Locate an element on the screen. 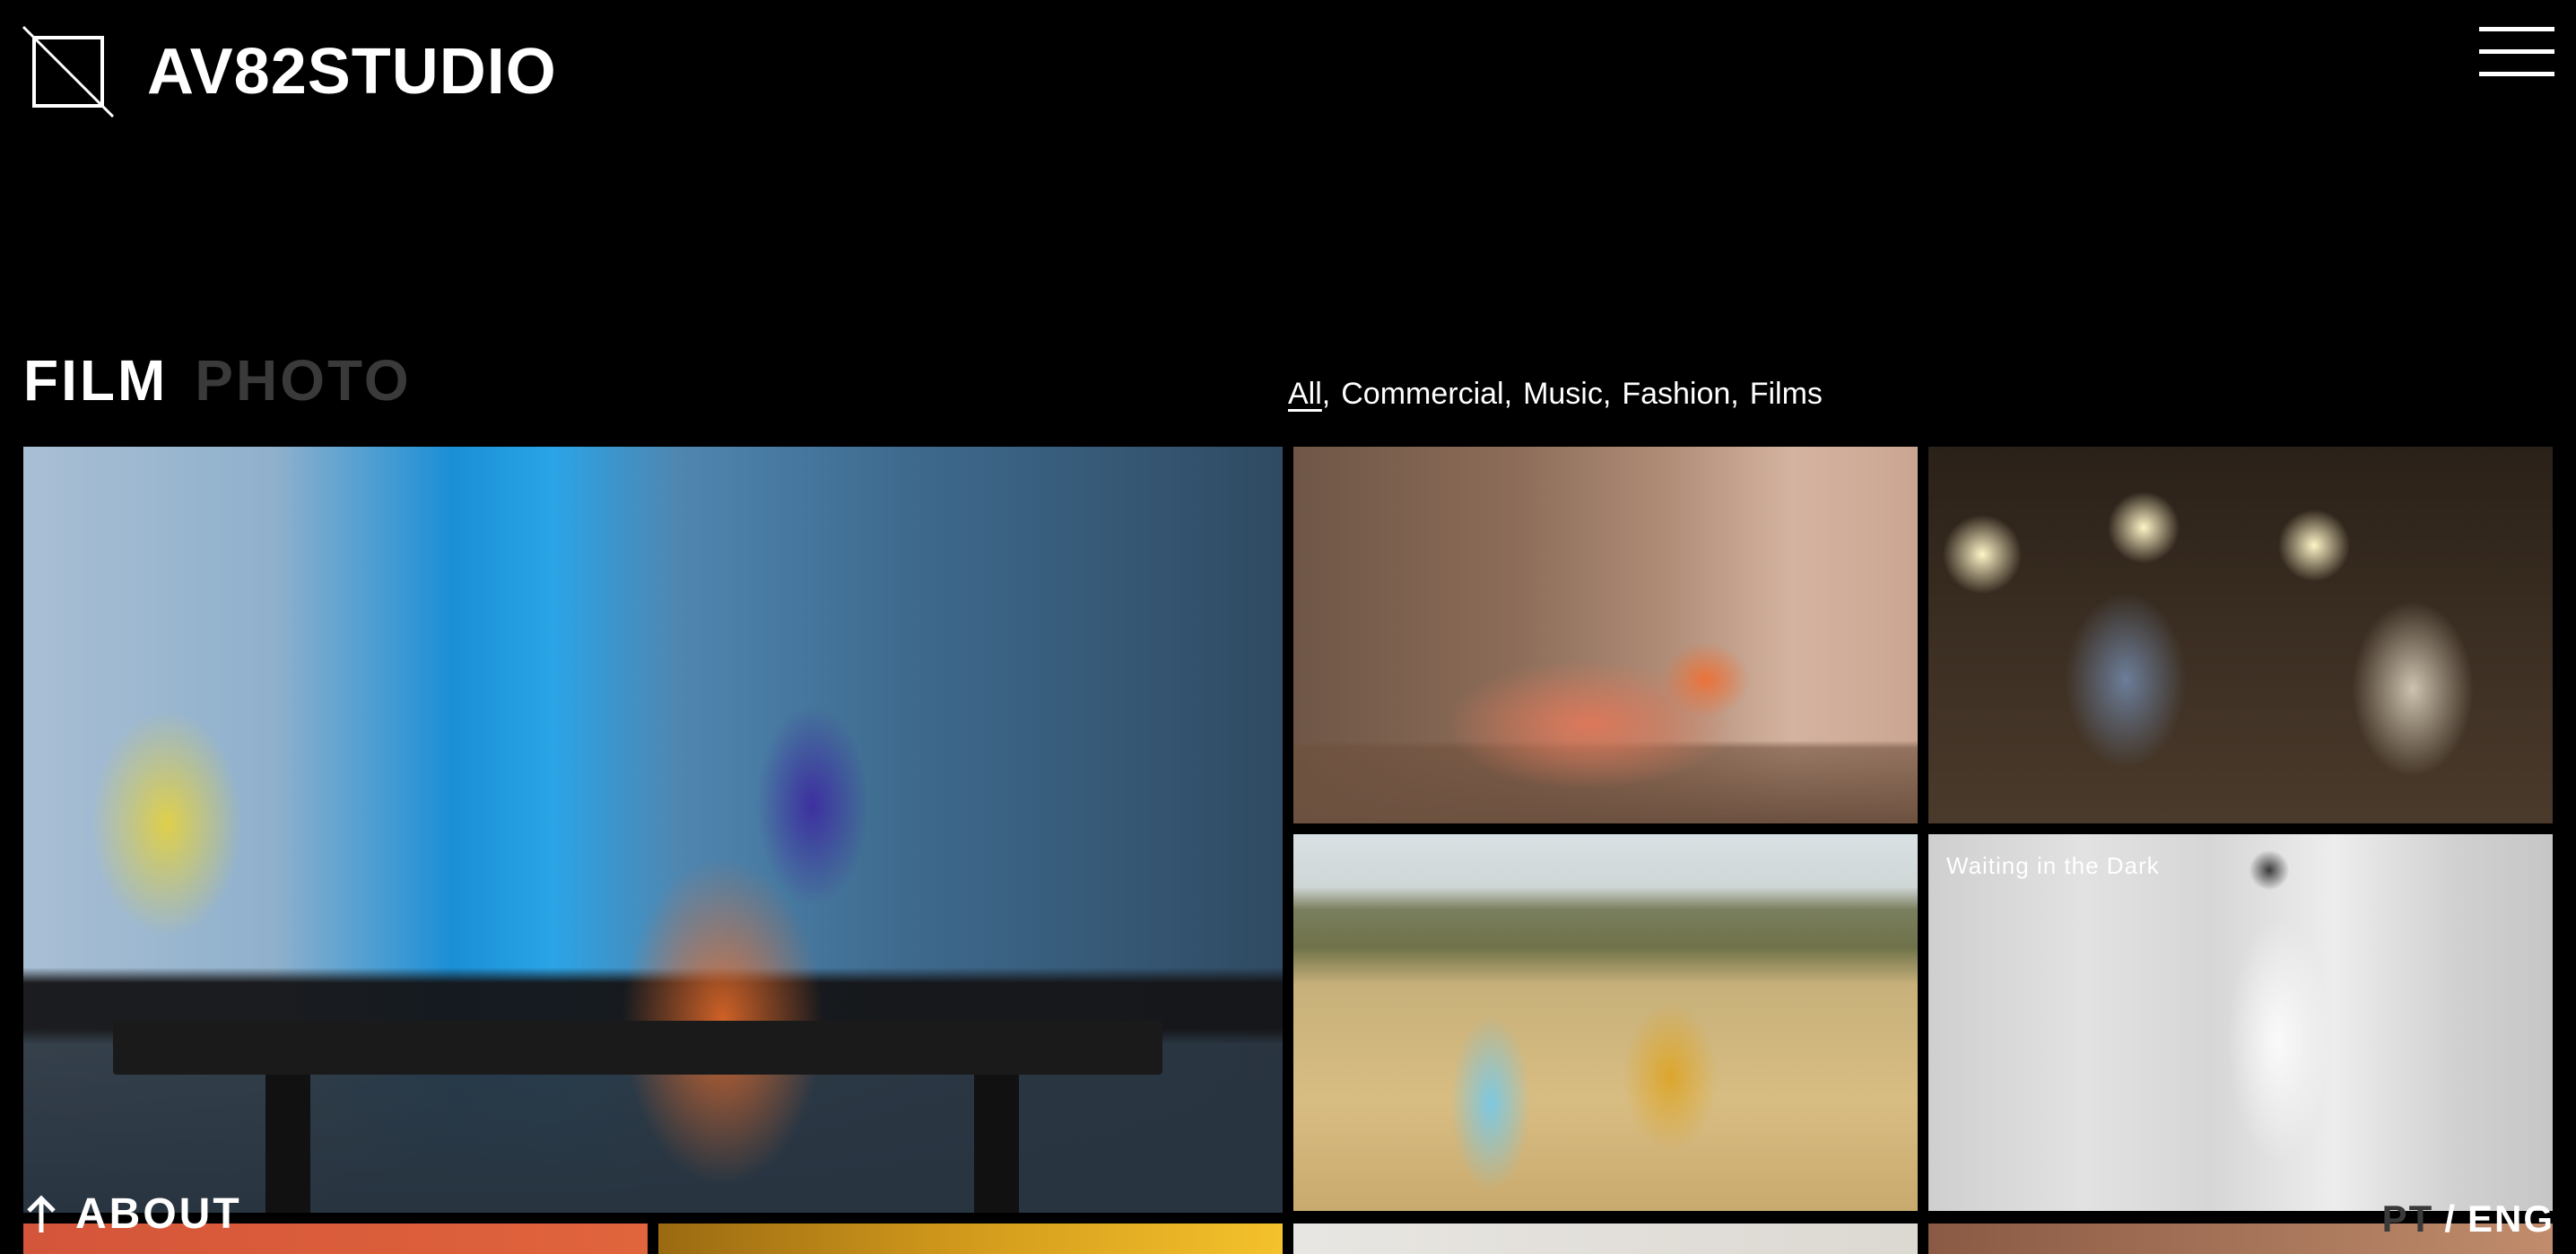  hamburger-menu-icon is located at coordinates (2516, 52).